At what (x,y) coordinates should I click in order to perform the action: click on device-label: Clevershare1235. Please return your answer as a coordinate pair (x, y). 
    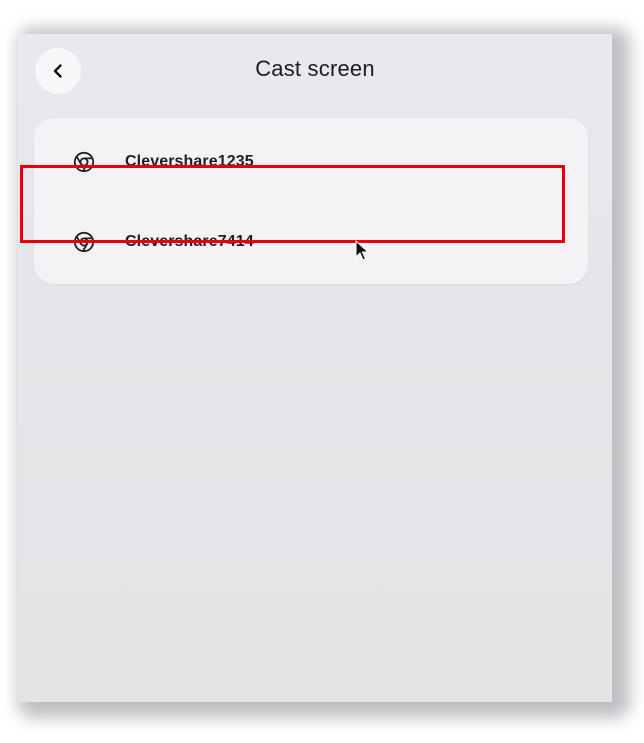
    Looking at the image, I should click on (189, 161).